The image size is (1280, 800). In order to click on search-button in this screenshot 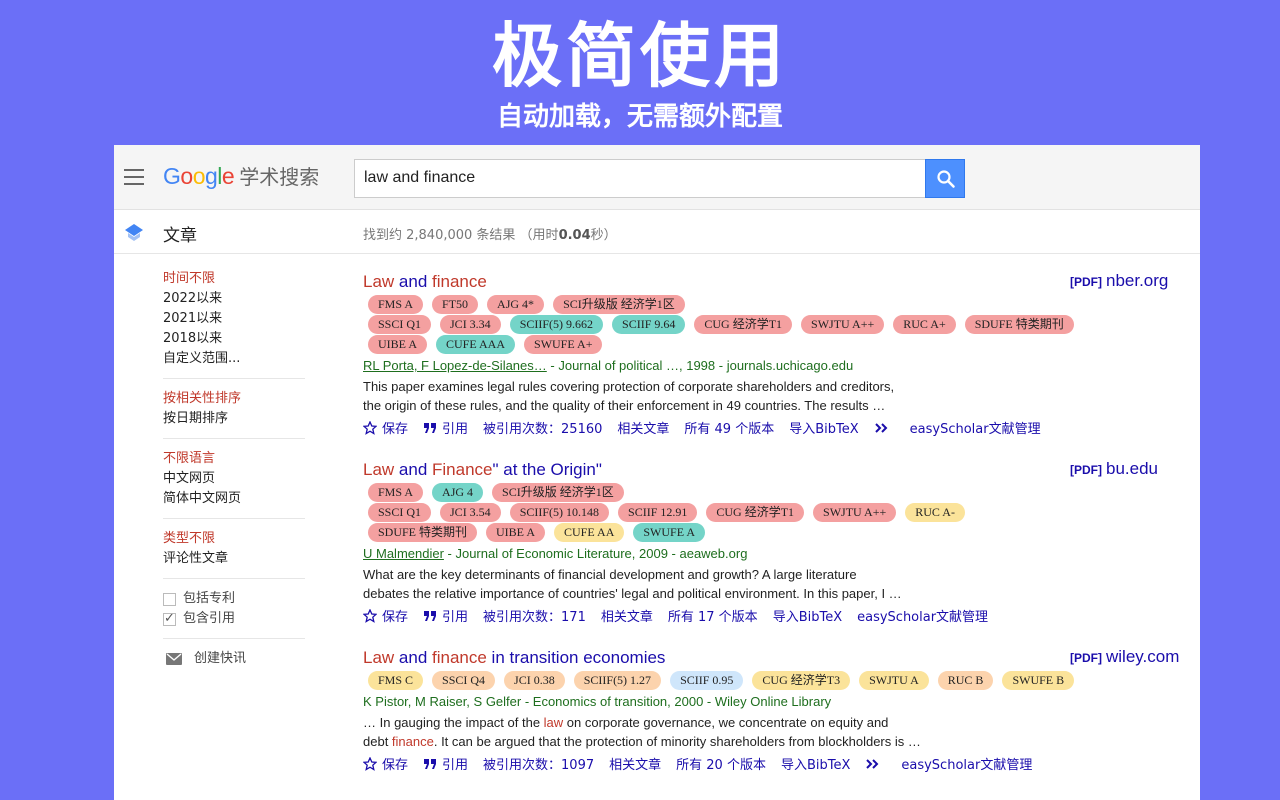, I will do `click(945, 178)`.